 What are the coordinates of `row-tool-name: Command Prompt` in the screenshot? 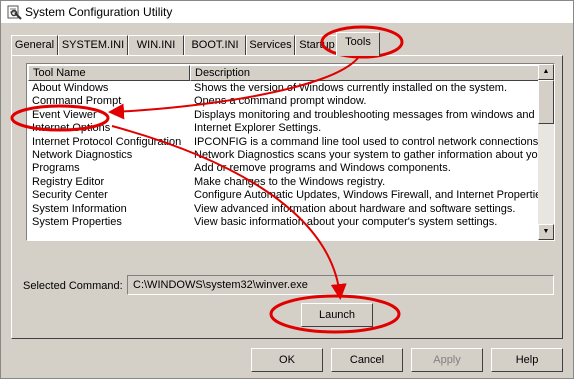 It's located at (77, 101).